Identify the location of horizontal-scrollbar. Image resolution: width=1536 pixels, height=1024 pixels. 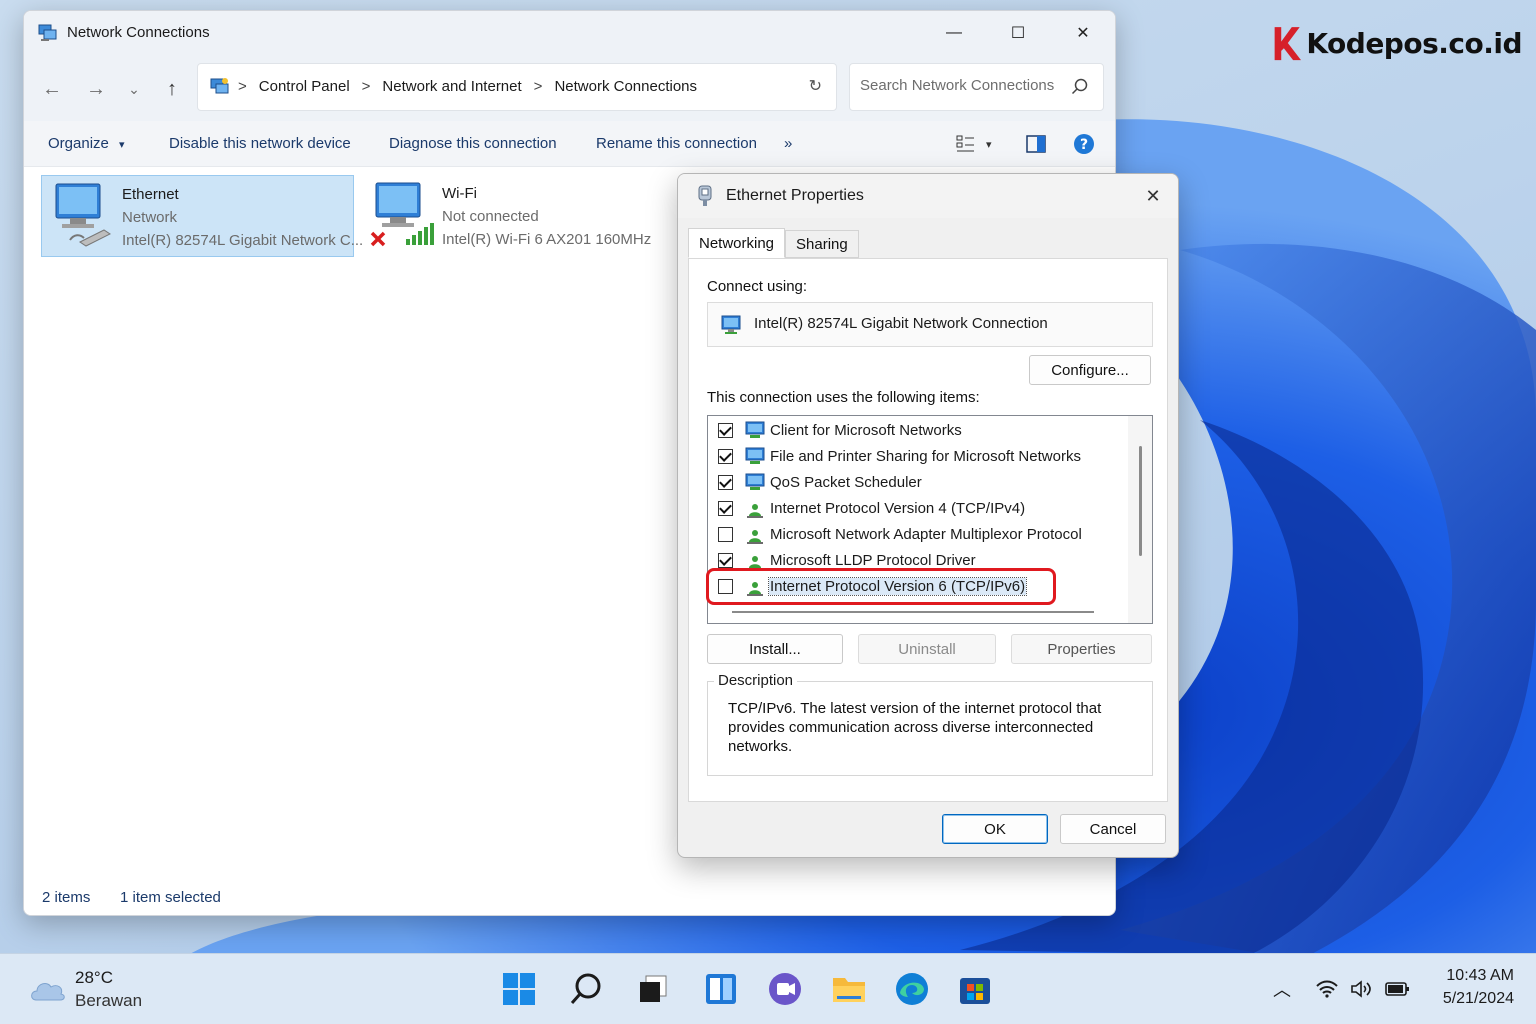
(913, 612).